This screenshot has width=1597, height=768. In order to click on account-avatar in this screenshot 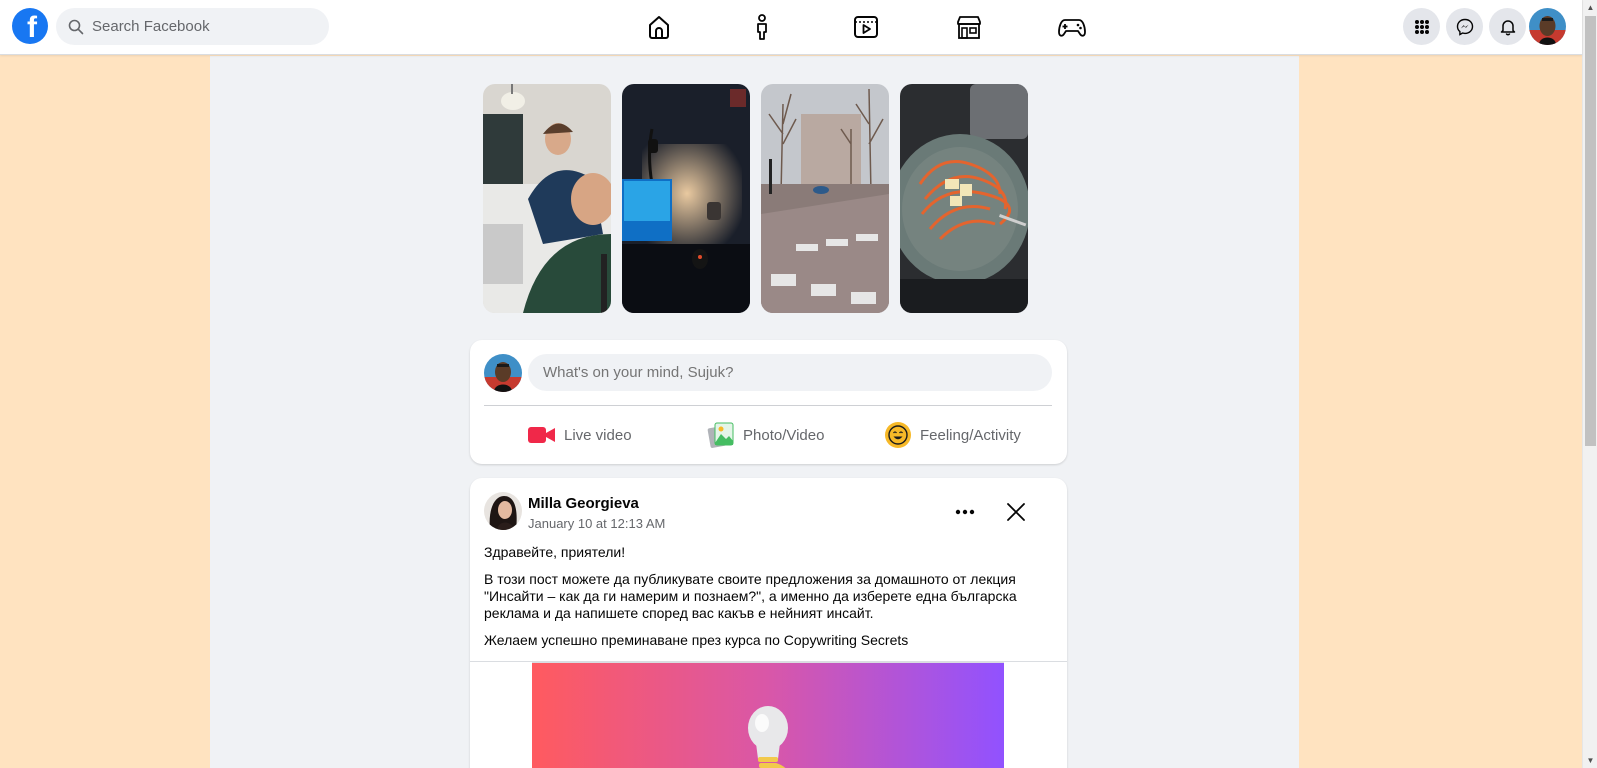, I will do `click(1547, 26)`.